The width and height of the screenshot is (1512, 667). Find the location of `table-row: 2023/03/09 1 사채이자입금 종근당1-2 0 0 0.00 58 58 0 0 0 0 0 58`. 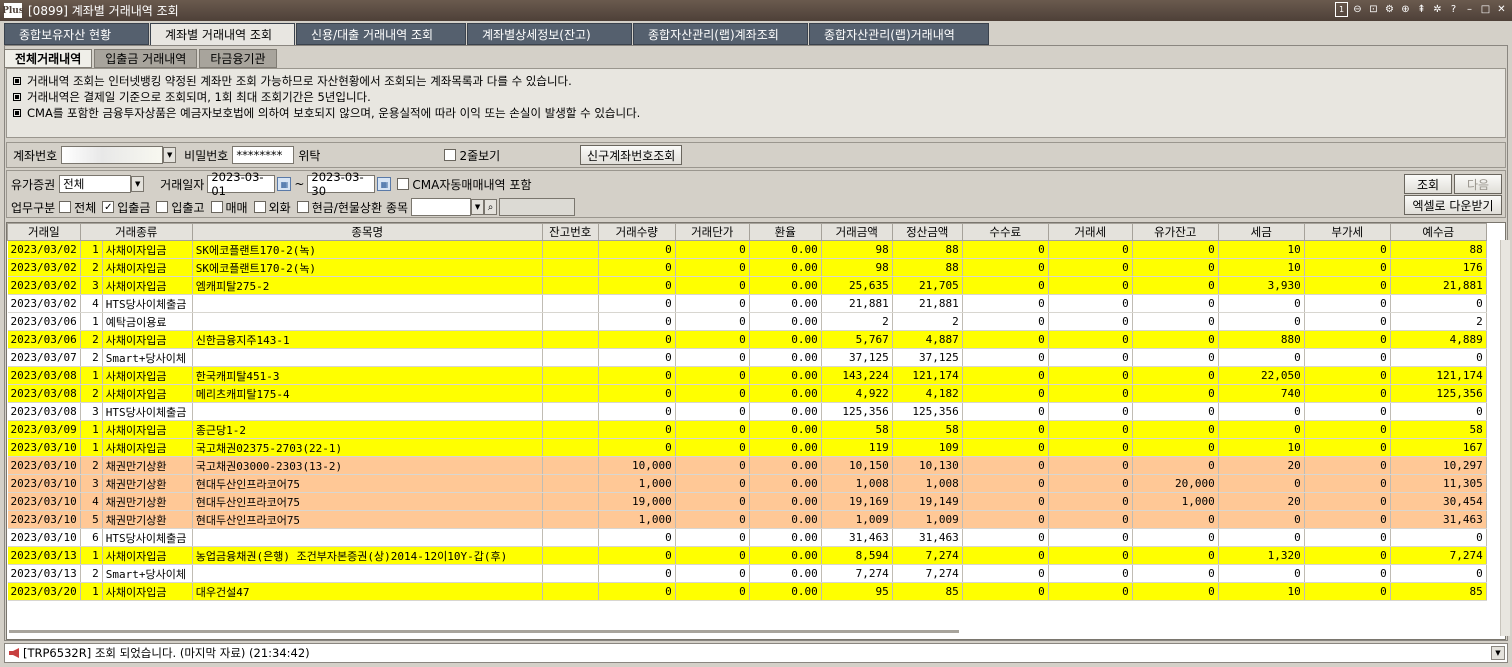

table-row: 2023/03/09 1 사채이자입금 종근당1-2 0 0 0.00 58 58 0 0 0 0 0 58 is located at coordinates (747, 429).